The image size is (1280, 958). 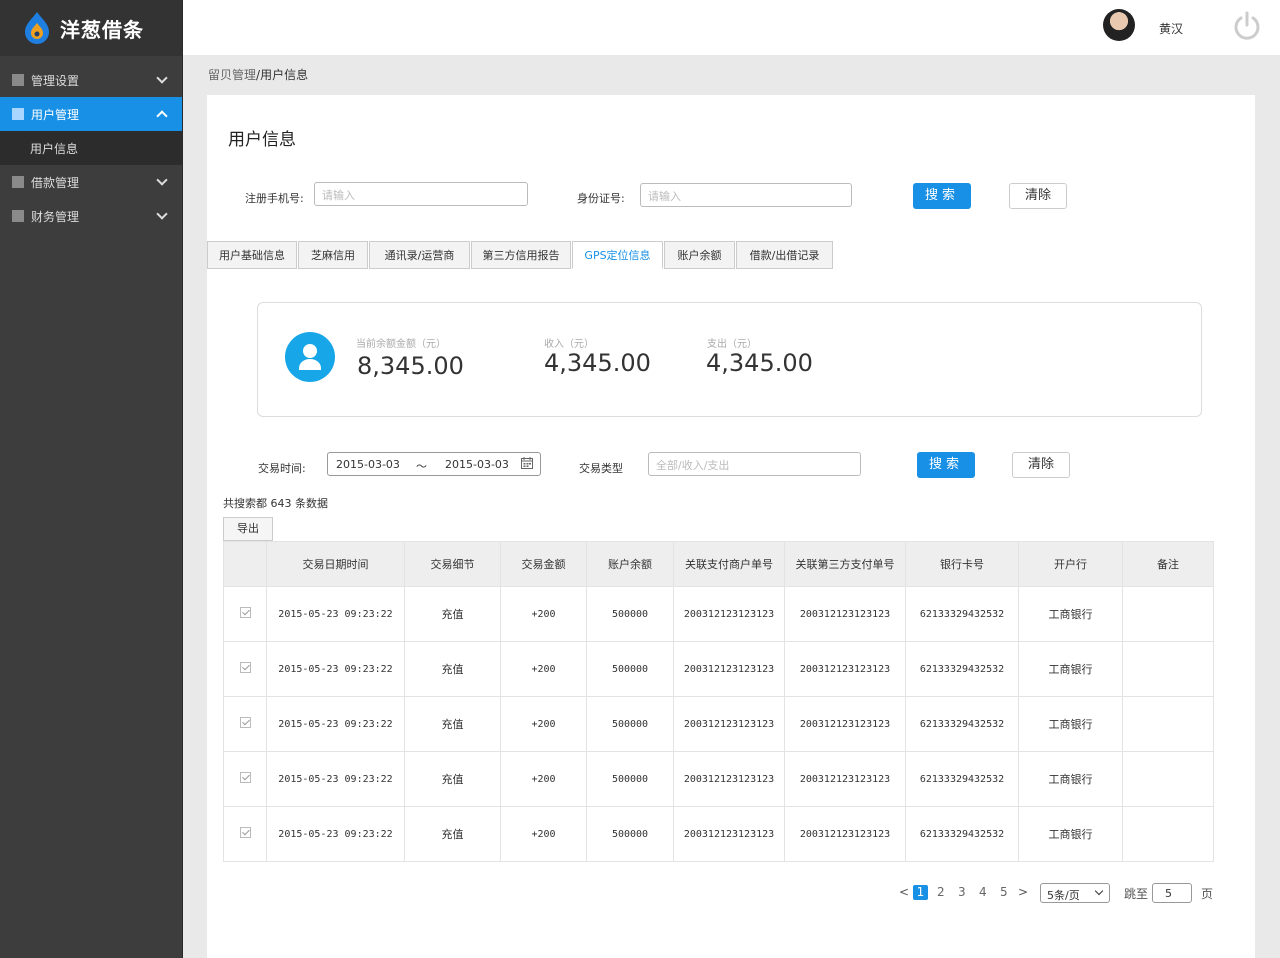 I want to click on income-label: 收入（元）, so click(x=569, y=344).